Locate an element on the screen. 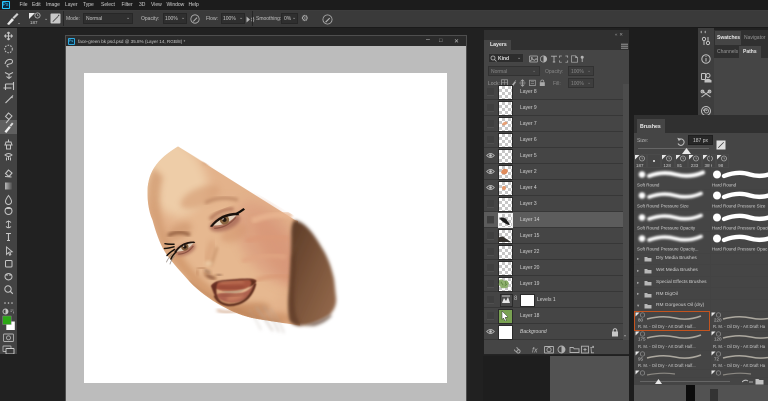 The image size is (768, 401). svg-text: Soft Round is located at coordinates (648, 184).